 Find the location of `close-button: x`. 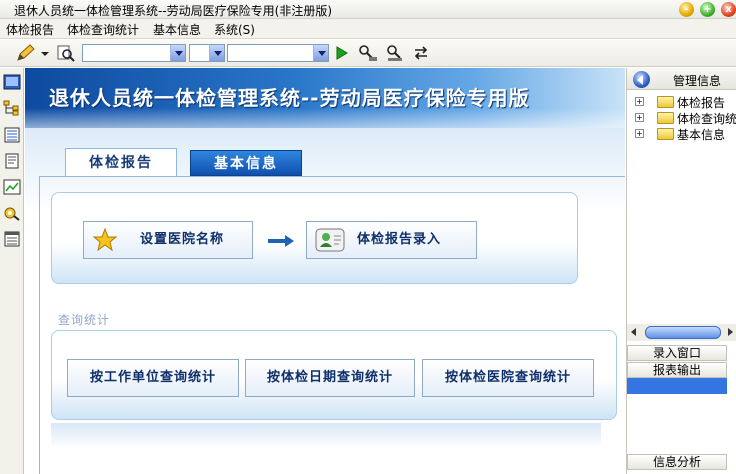

close-button: x is located at coordinates (728, 9).